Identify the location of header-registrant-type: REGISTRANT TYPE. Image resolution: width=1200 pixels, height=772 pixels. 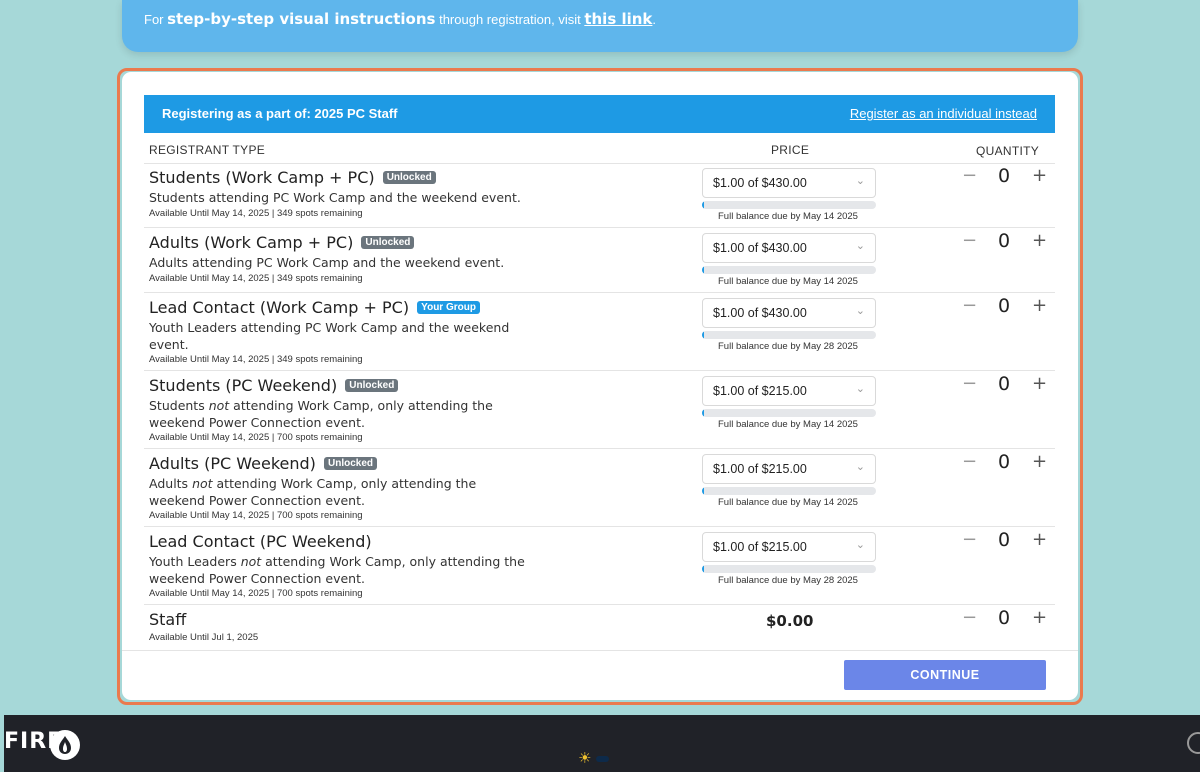
(207, 150).